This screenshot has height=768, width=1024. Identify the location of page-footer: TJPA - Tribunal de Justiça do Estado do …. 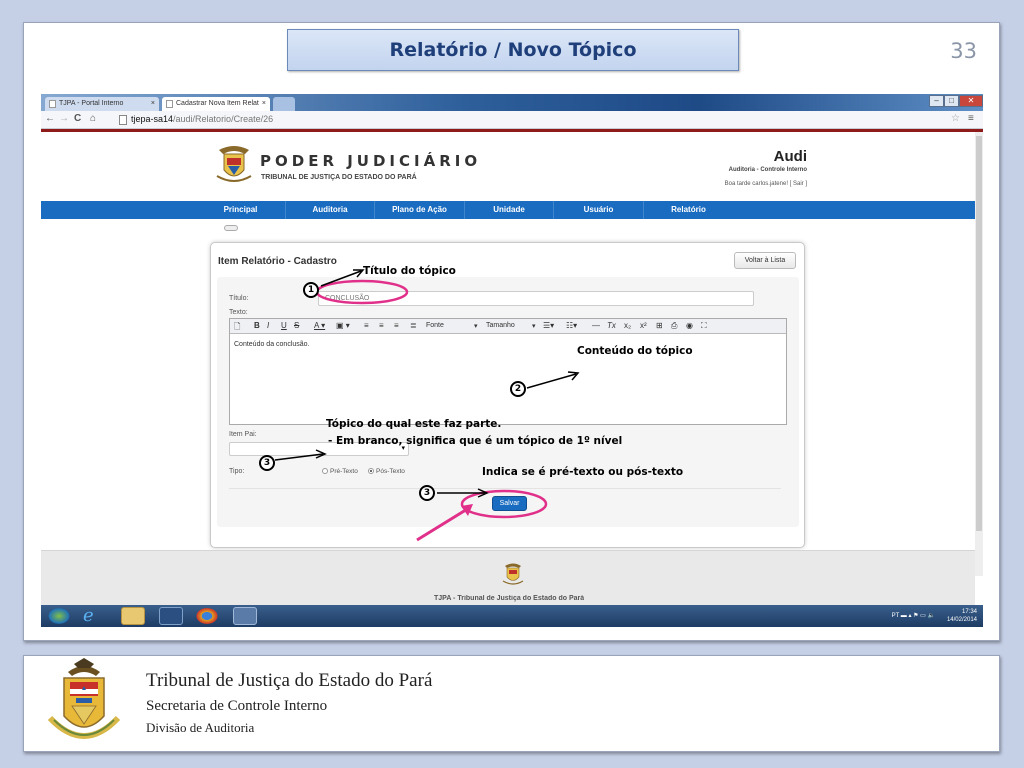
(508, 577).